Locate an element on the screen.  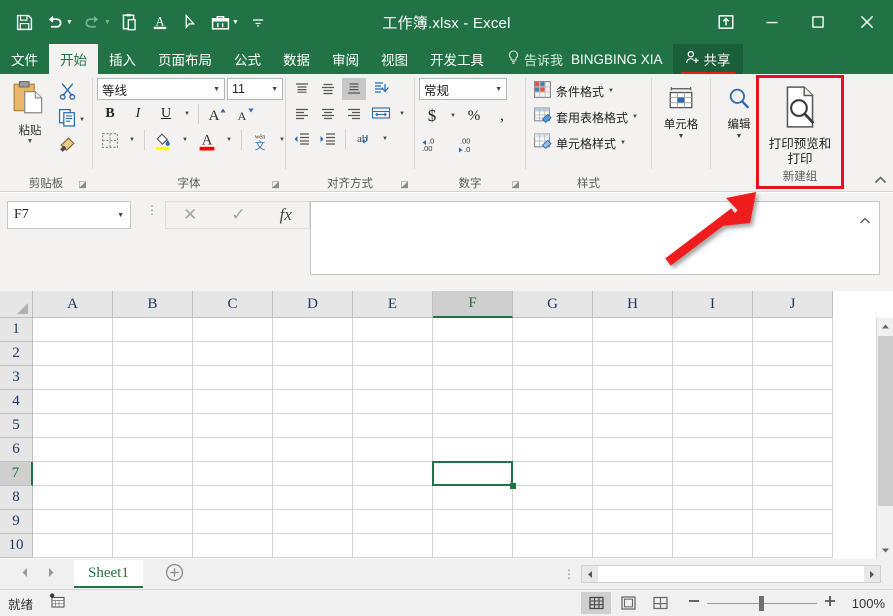
tell-me-box: 告诉我 is located at coordinates (535, 59).